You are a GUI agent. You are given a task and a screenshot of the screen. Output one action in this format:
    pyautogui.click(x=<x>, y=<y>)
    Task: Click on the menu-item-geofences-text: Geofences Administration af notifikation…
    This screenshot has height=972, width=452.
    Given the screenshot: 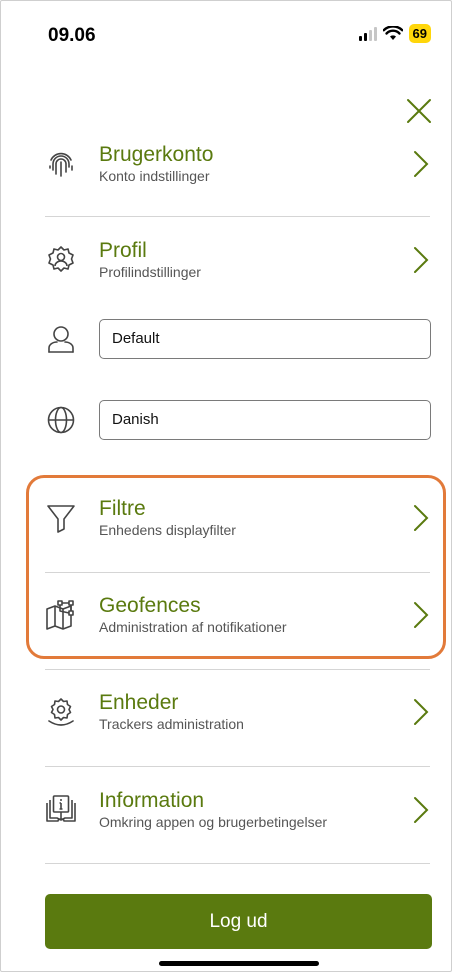 What is the action you would take?
    pyautogui.click(x=193, y=615)
    